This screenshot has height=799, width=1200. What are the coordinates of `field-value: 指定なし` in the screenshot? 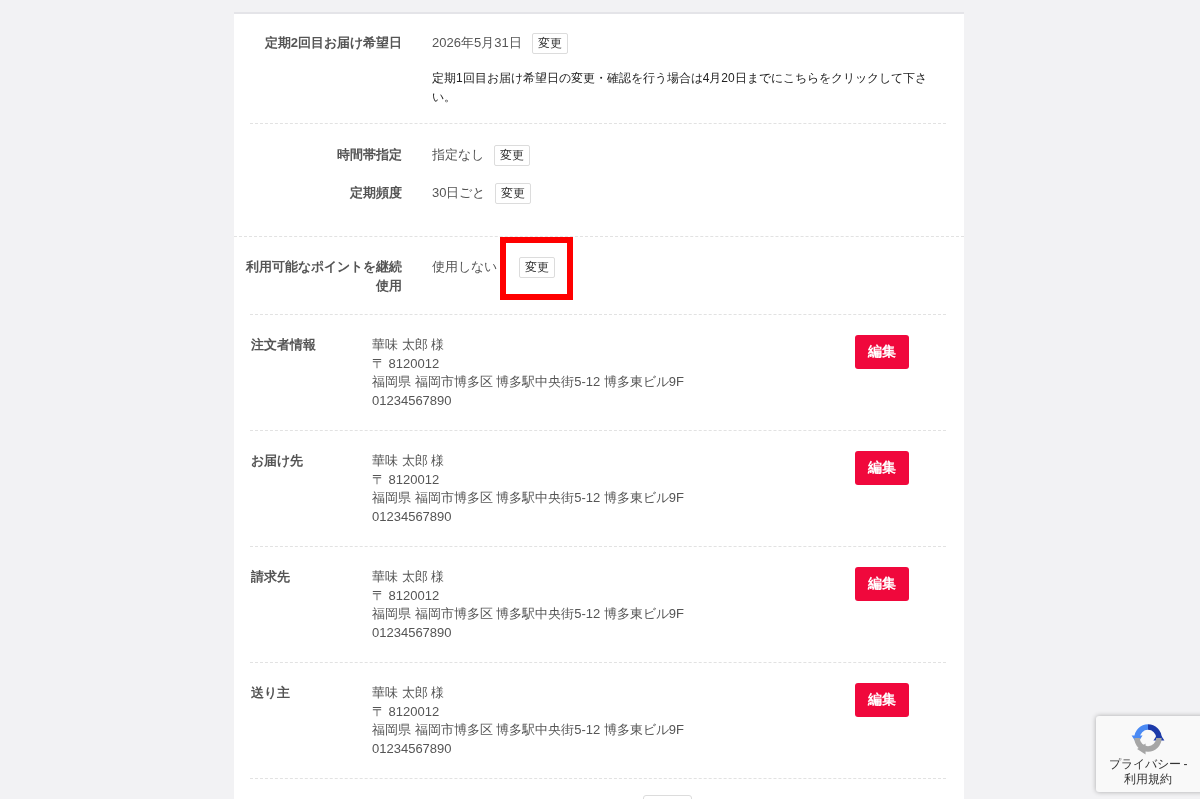 It's located at (458, 155).